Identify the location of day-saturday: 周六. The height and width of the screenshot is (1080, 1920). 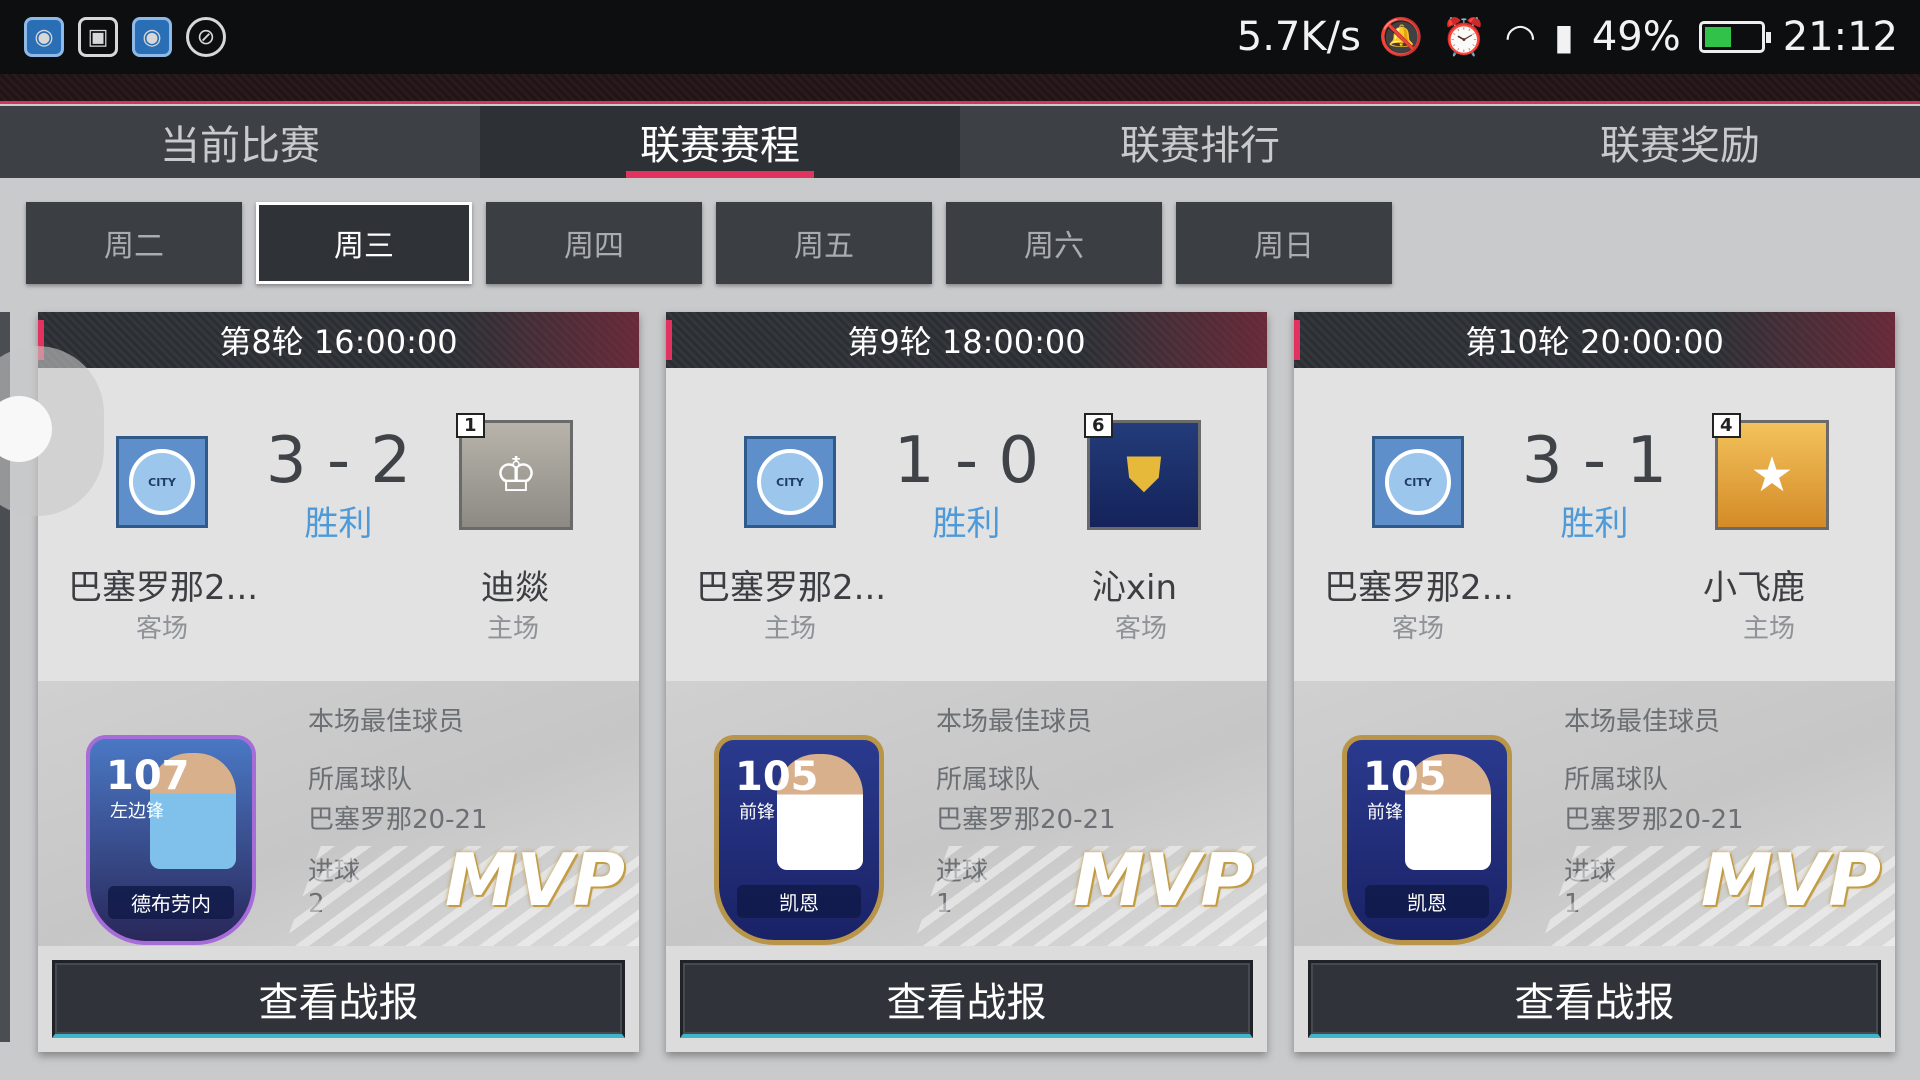
(1054, 243).